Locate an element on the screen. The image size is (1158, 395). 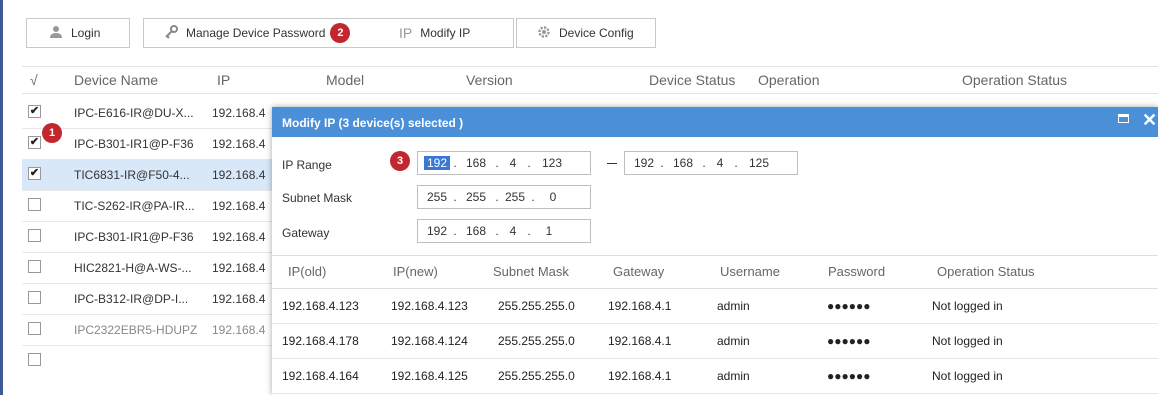
ip-icon: IP is located at coordinates (406, 33).